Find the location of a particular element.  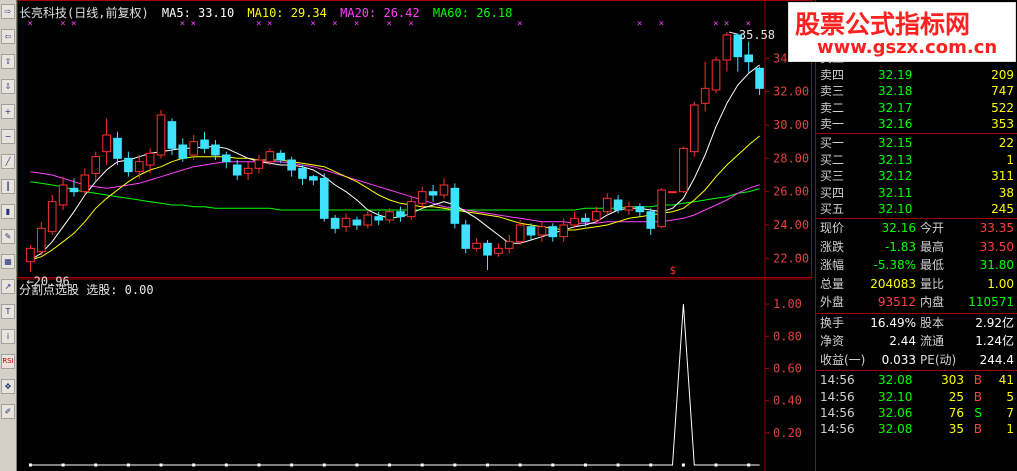

ask-volume: 522 is located at coordinates (1002, 107).